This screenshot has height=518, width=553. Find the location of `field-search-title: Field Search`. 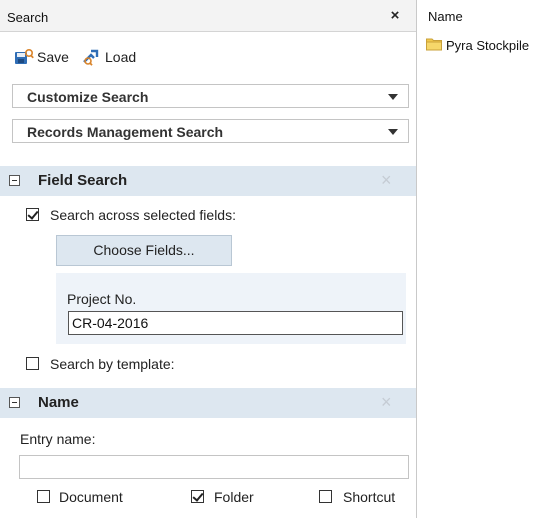

field-search-title: Field Search is located at coordinates (83, 180).